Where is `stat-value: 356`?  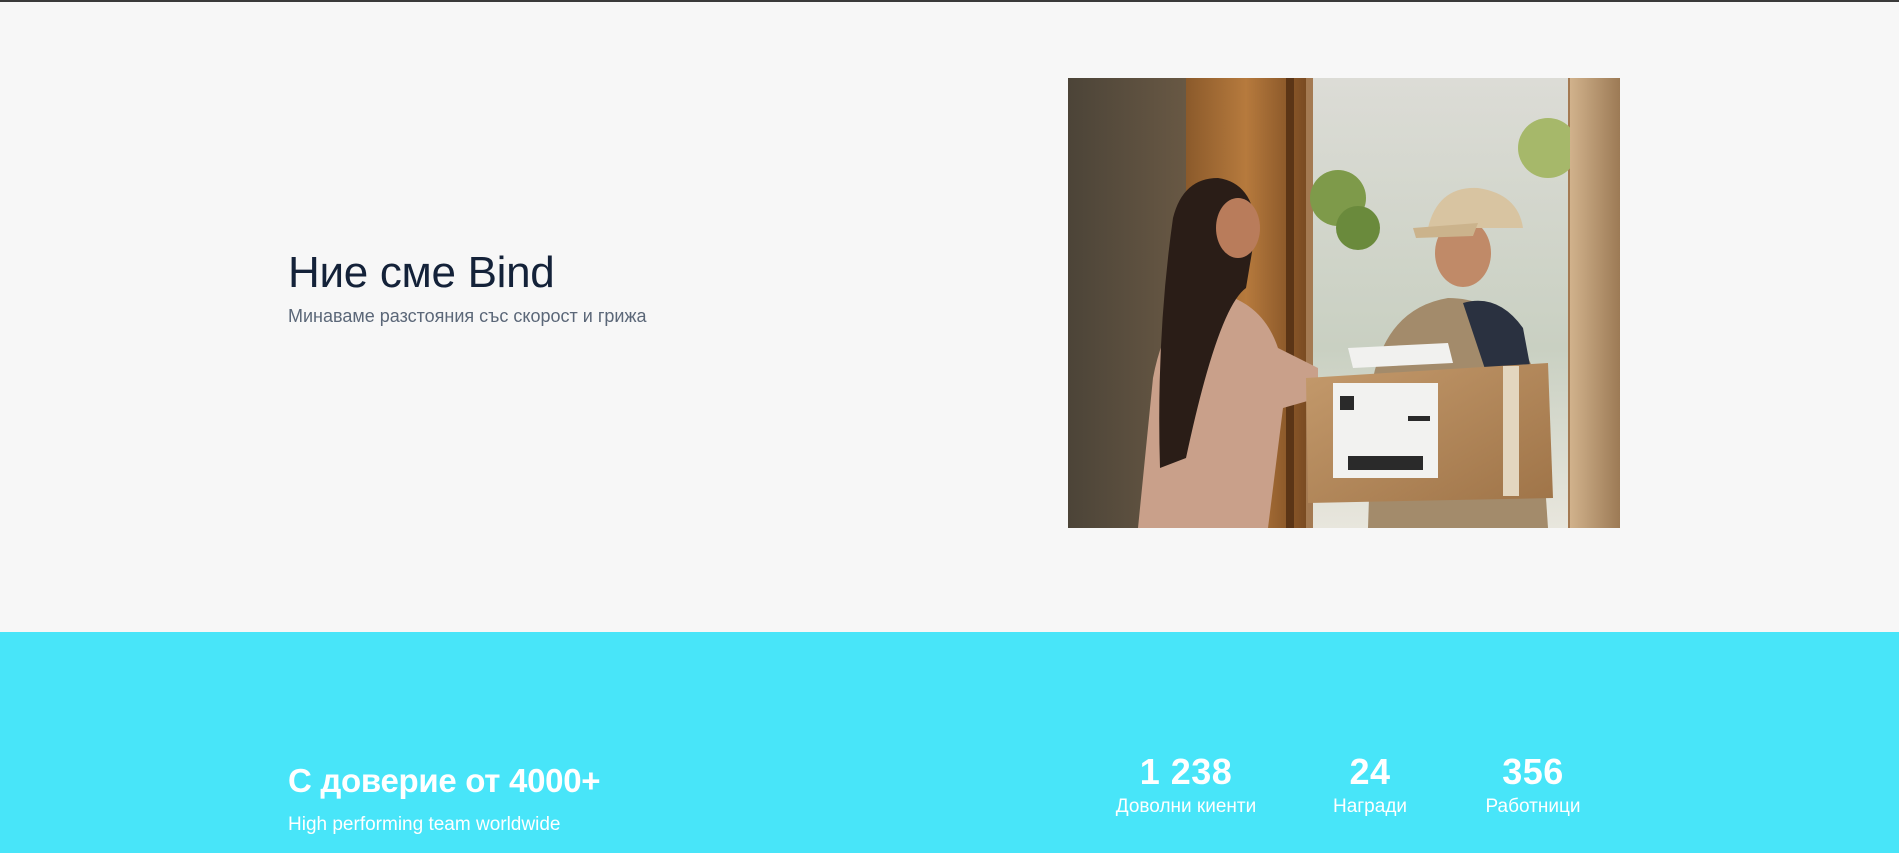
stat-value: 356 is located at coordinates (1533, 771).